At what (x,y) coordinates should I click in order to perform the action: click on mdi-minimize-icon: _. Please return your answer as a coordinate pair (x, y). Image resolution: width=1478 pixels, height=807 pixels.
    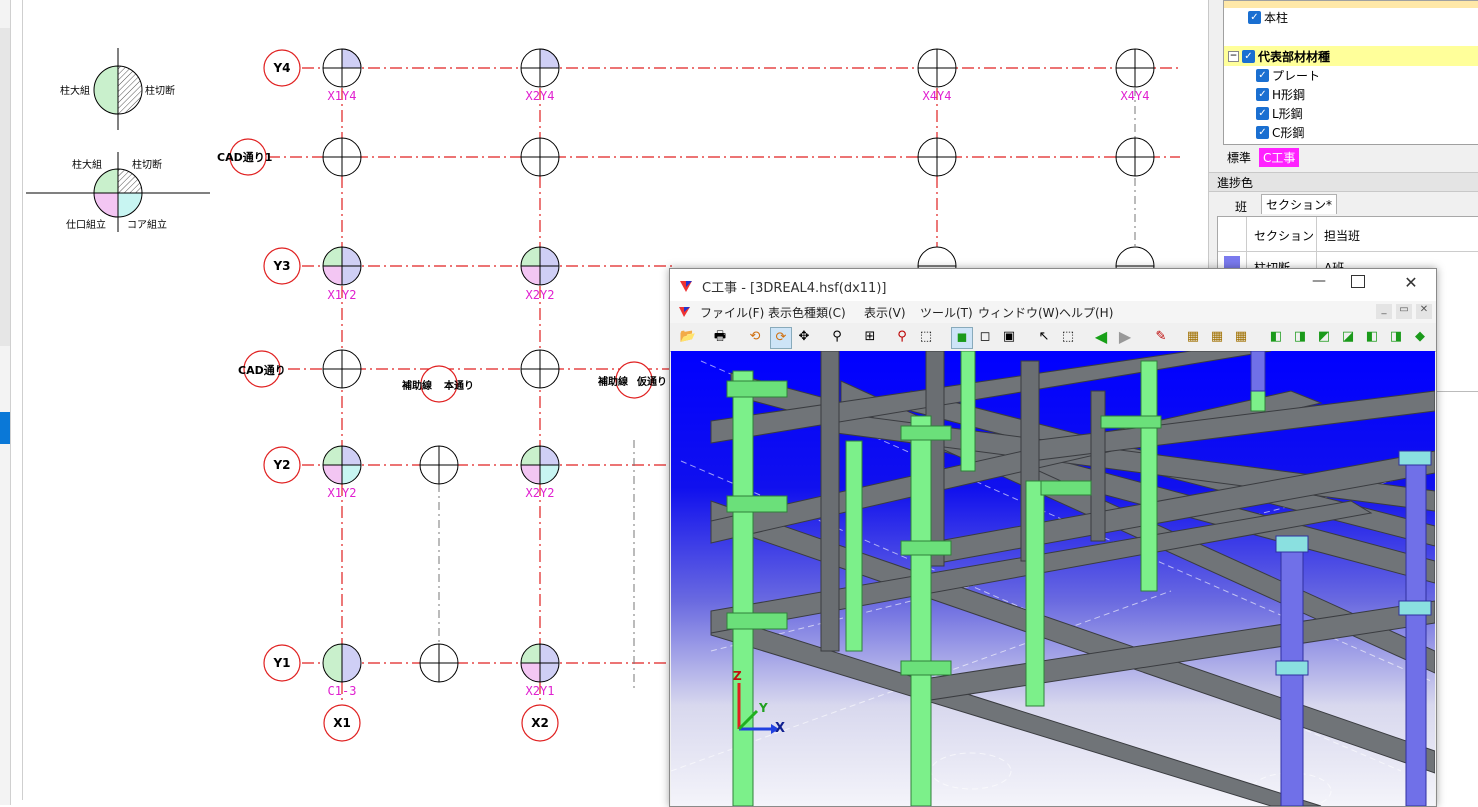
    Looking at the image, I should click on (1384, 311).